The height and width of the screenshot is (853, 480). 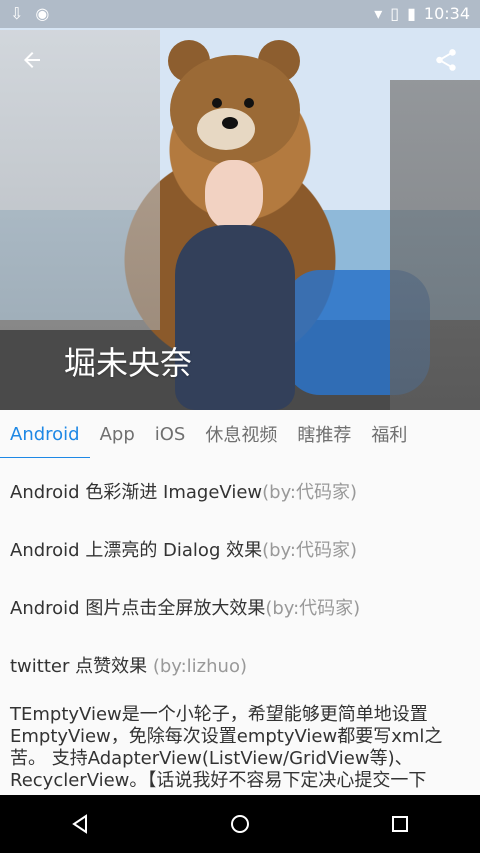 I want to click on nav-back-button, so click(x=80, y=824).